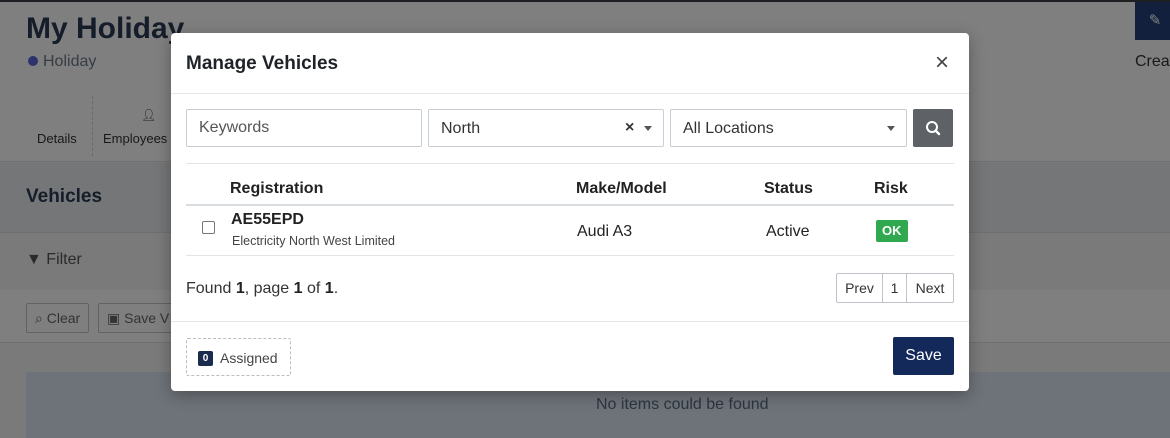  I want to click on modal-title: Manage Vehicles, so click(262, 63).